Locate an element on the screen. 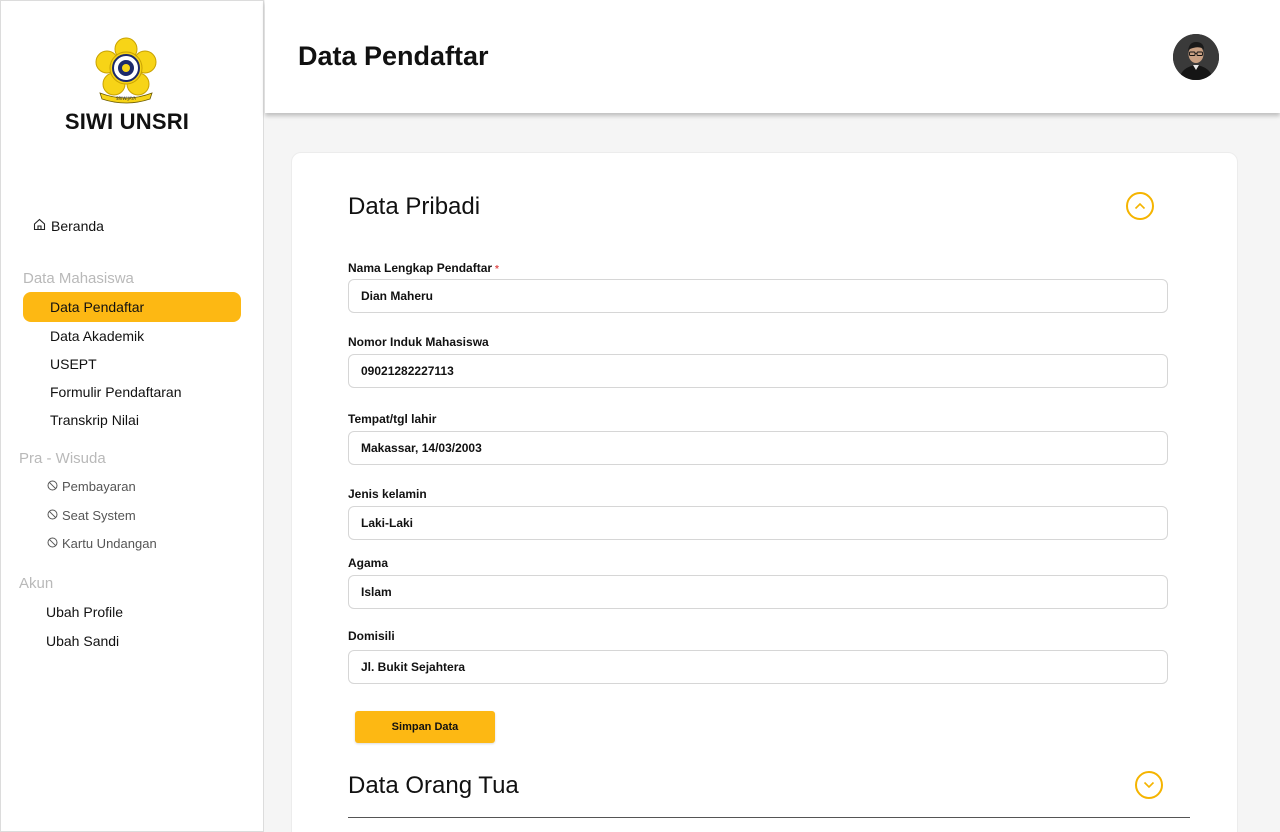  sidebar-item-usept: USEPT is located at coordinates (73, 364).